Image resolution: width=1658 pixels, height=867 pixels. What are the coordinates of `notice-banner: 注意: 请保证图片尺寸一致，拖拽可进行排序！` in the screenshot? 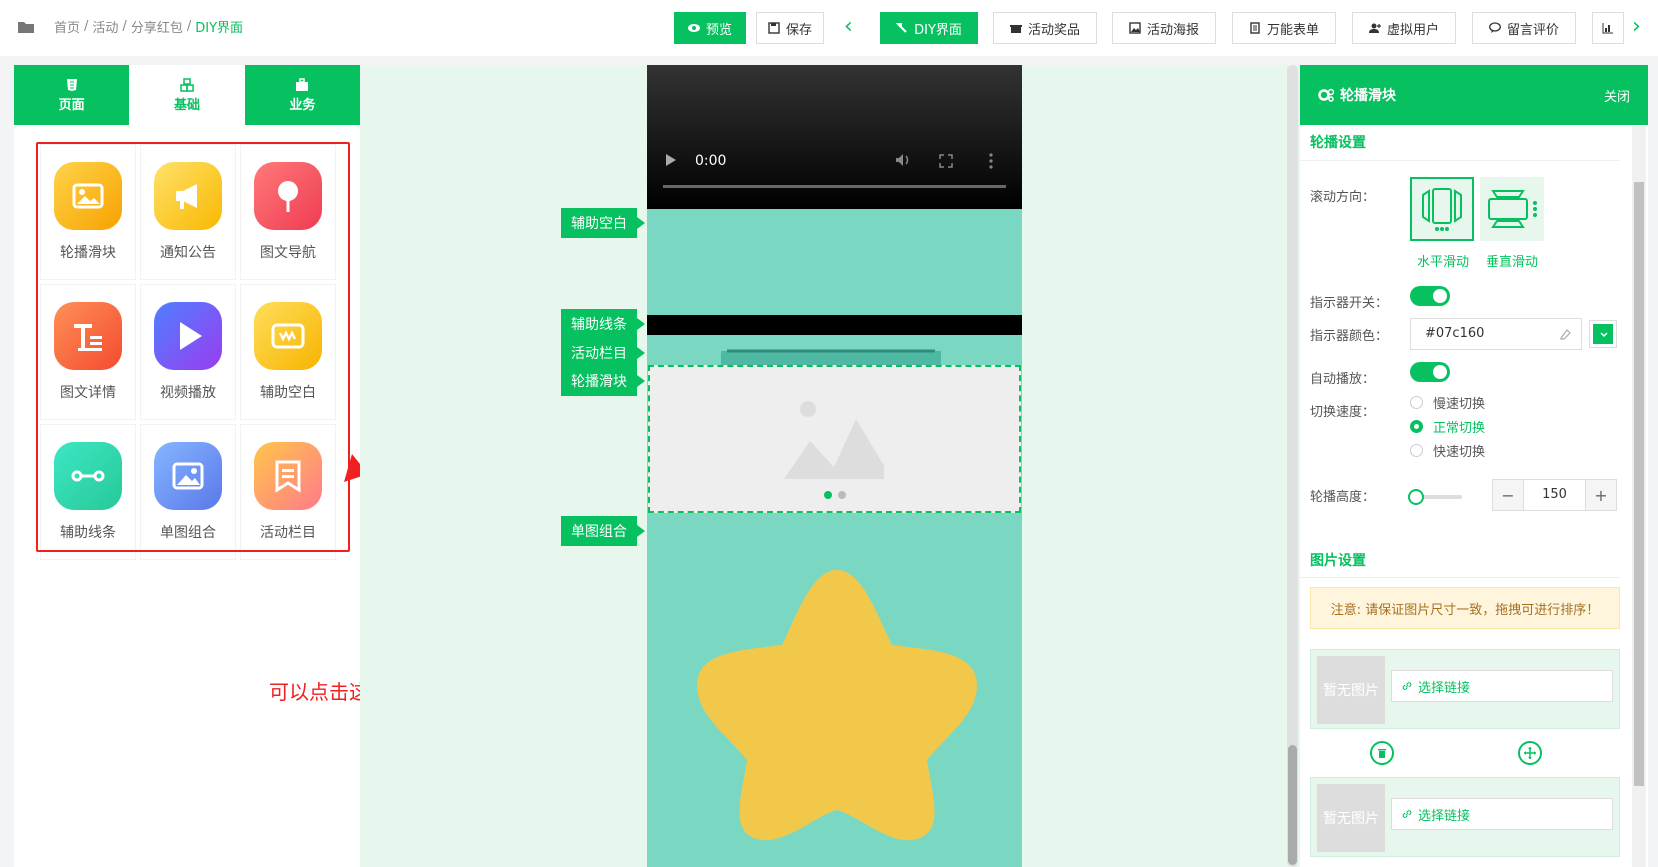 It's located at (1465, 608).